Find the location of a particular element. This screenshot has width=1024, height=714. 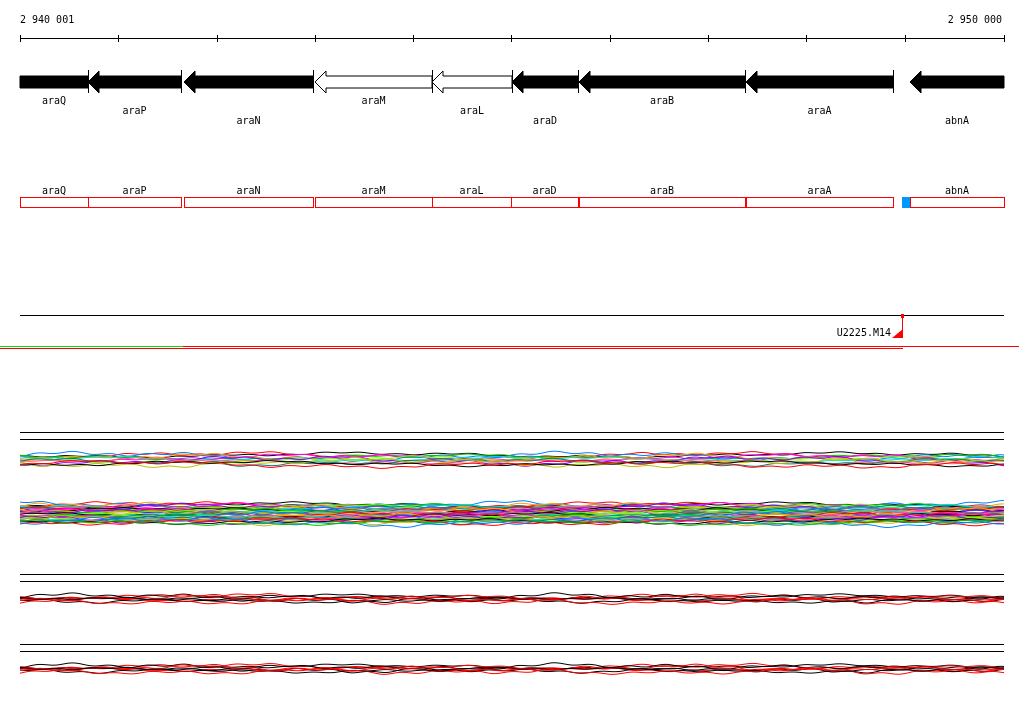

gene-label: abnA is located at coordinates (957, 120).